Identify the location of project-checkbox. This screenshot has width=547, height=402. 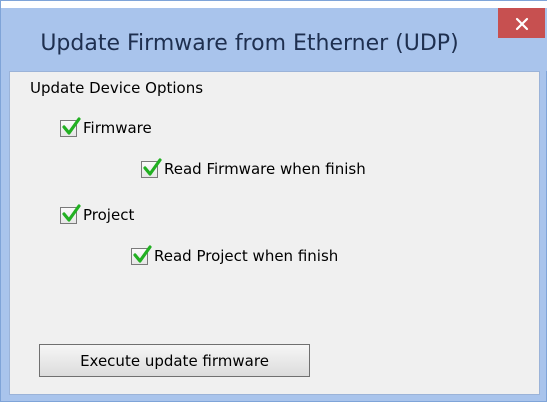
(70, 213).